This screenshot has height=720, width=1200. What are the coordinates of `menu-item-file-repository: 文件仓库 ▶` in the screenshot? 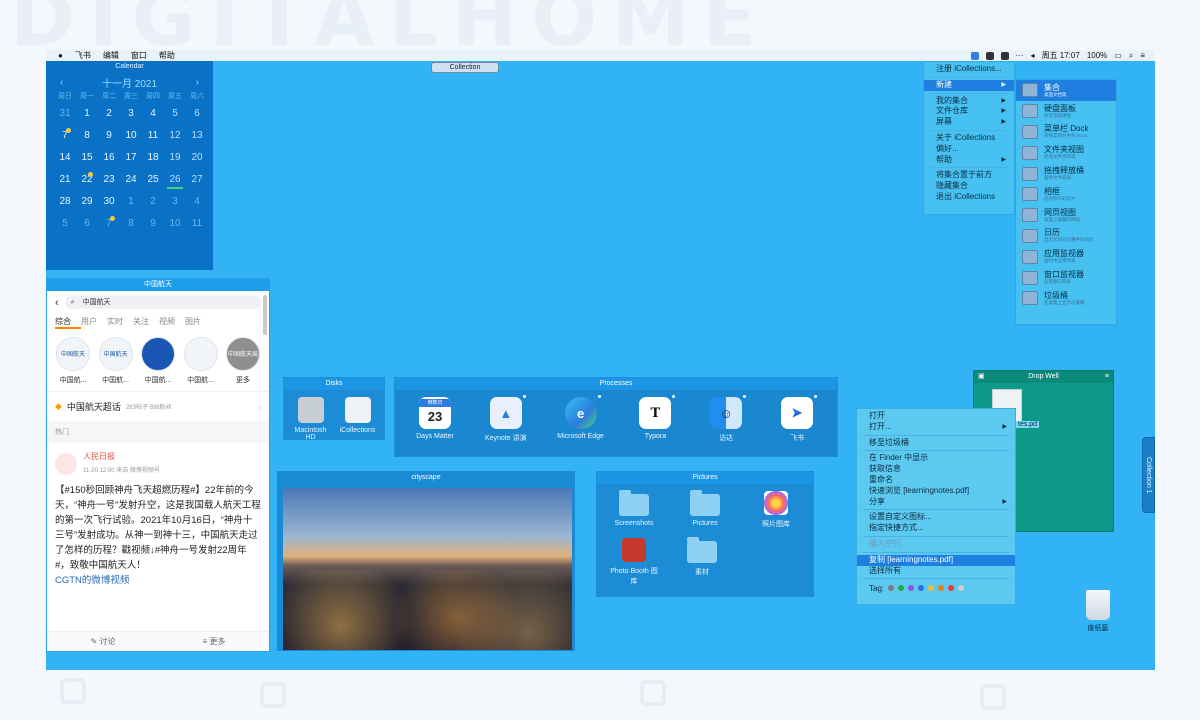 It's located at (969, 111).